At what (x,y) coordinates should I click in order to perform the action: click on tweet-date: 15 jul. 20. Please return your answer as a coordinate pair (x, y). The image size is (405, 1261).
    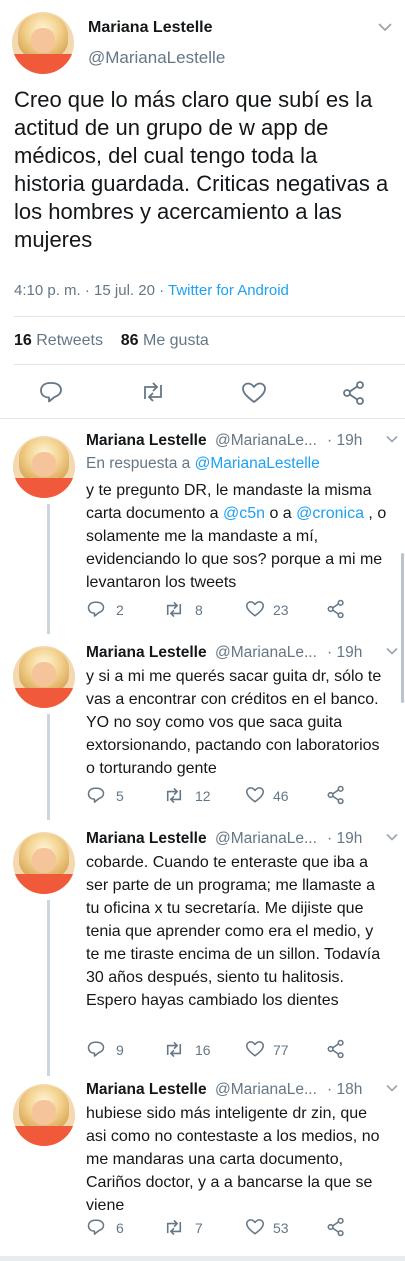
    Looking at the image, I should click on (124, 290).